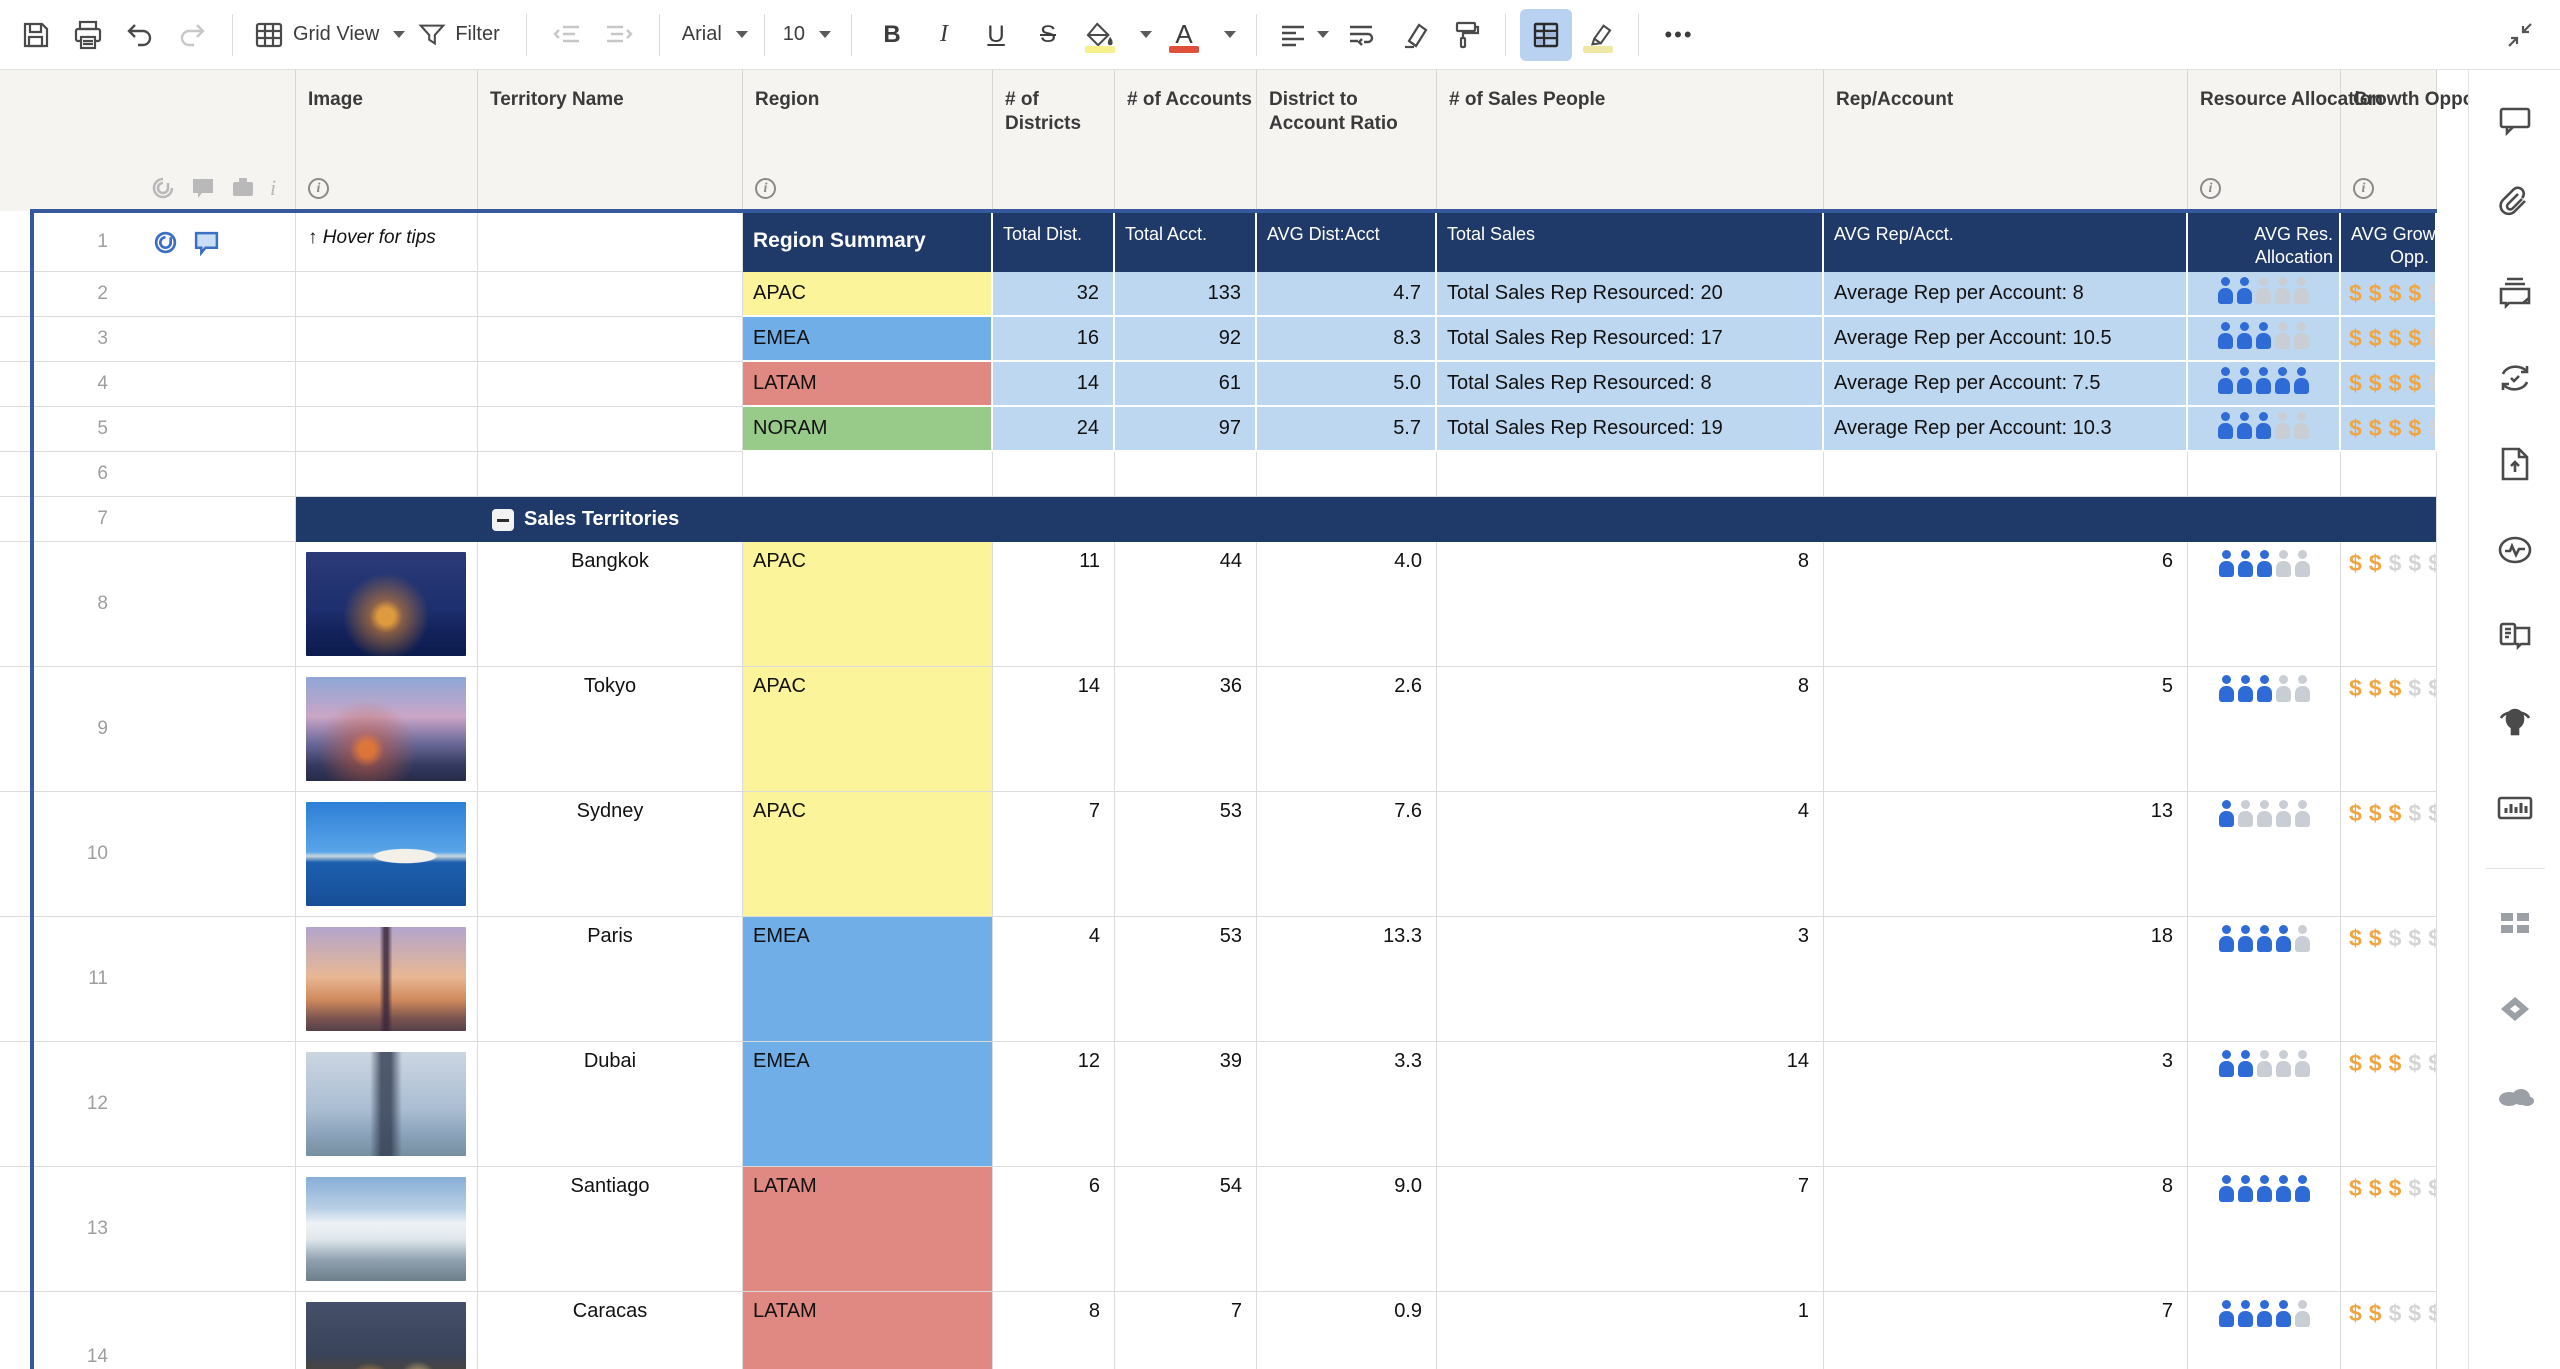  I want to click on ratio-cell: 2.6, so click(1347, 729).